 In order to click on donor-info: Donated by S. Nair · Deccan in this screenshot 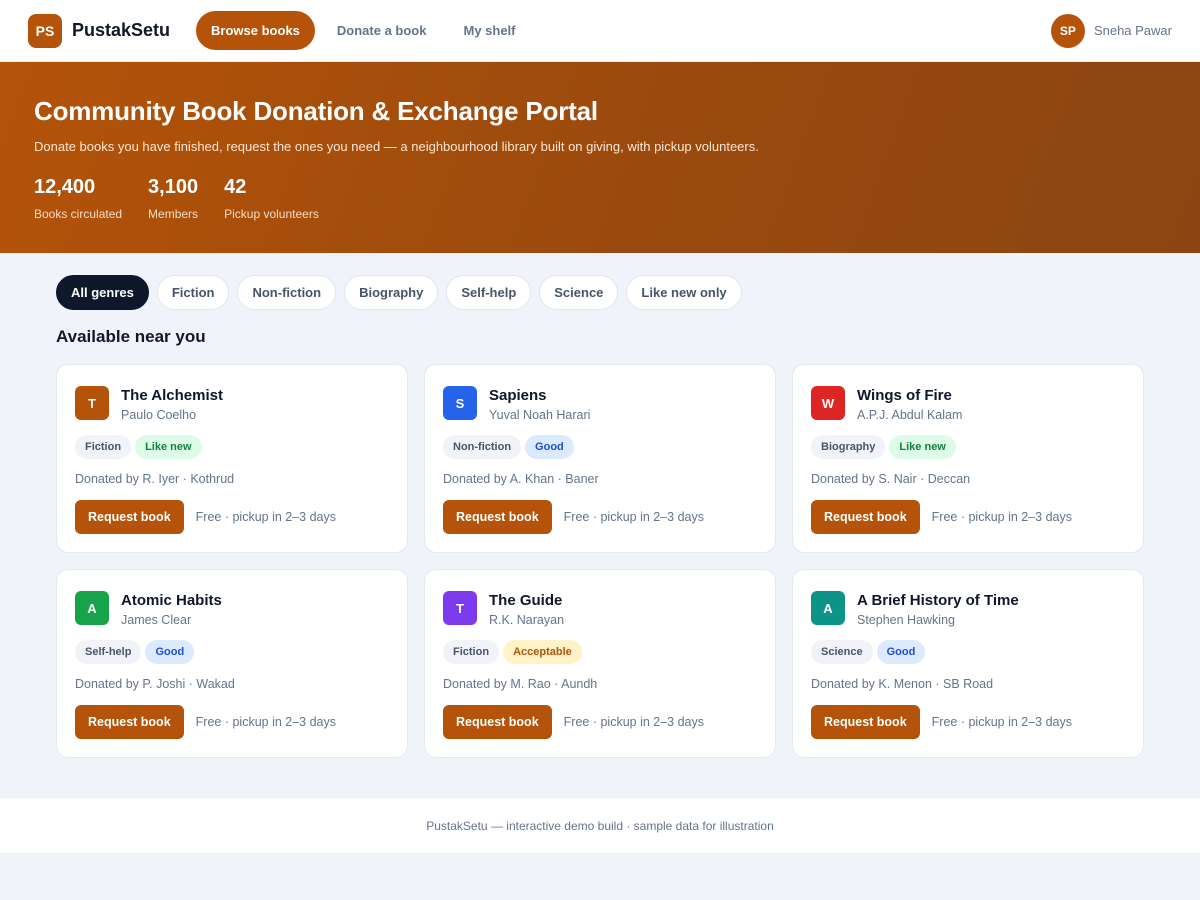, I will do `click(891, 479)`.